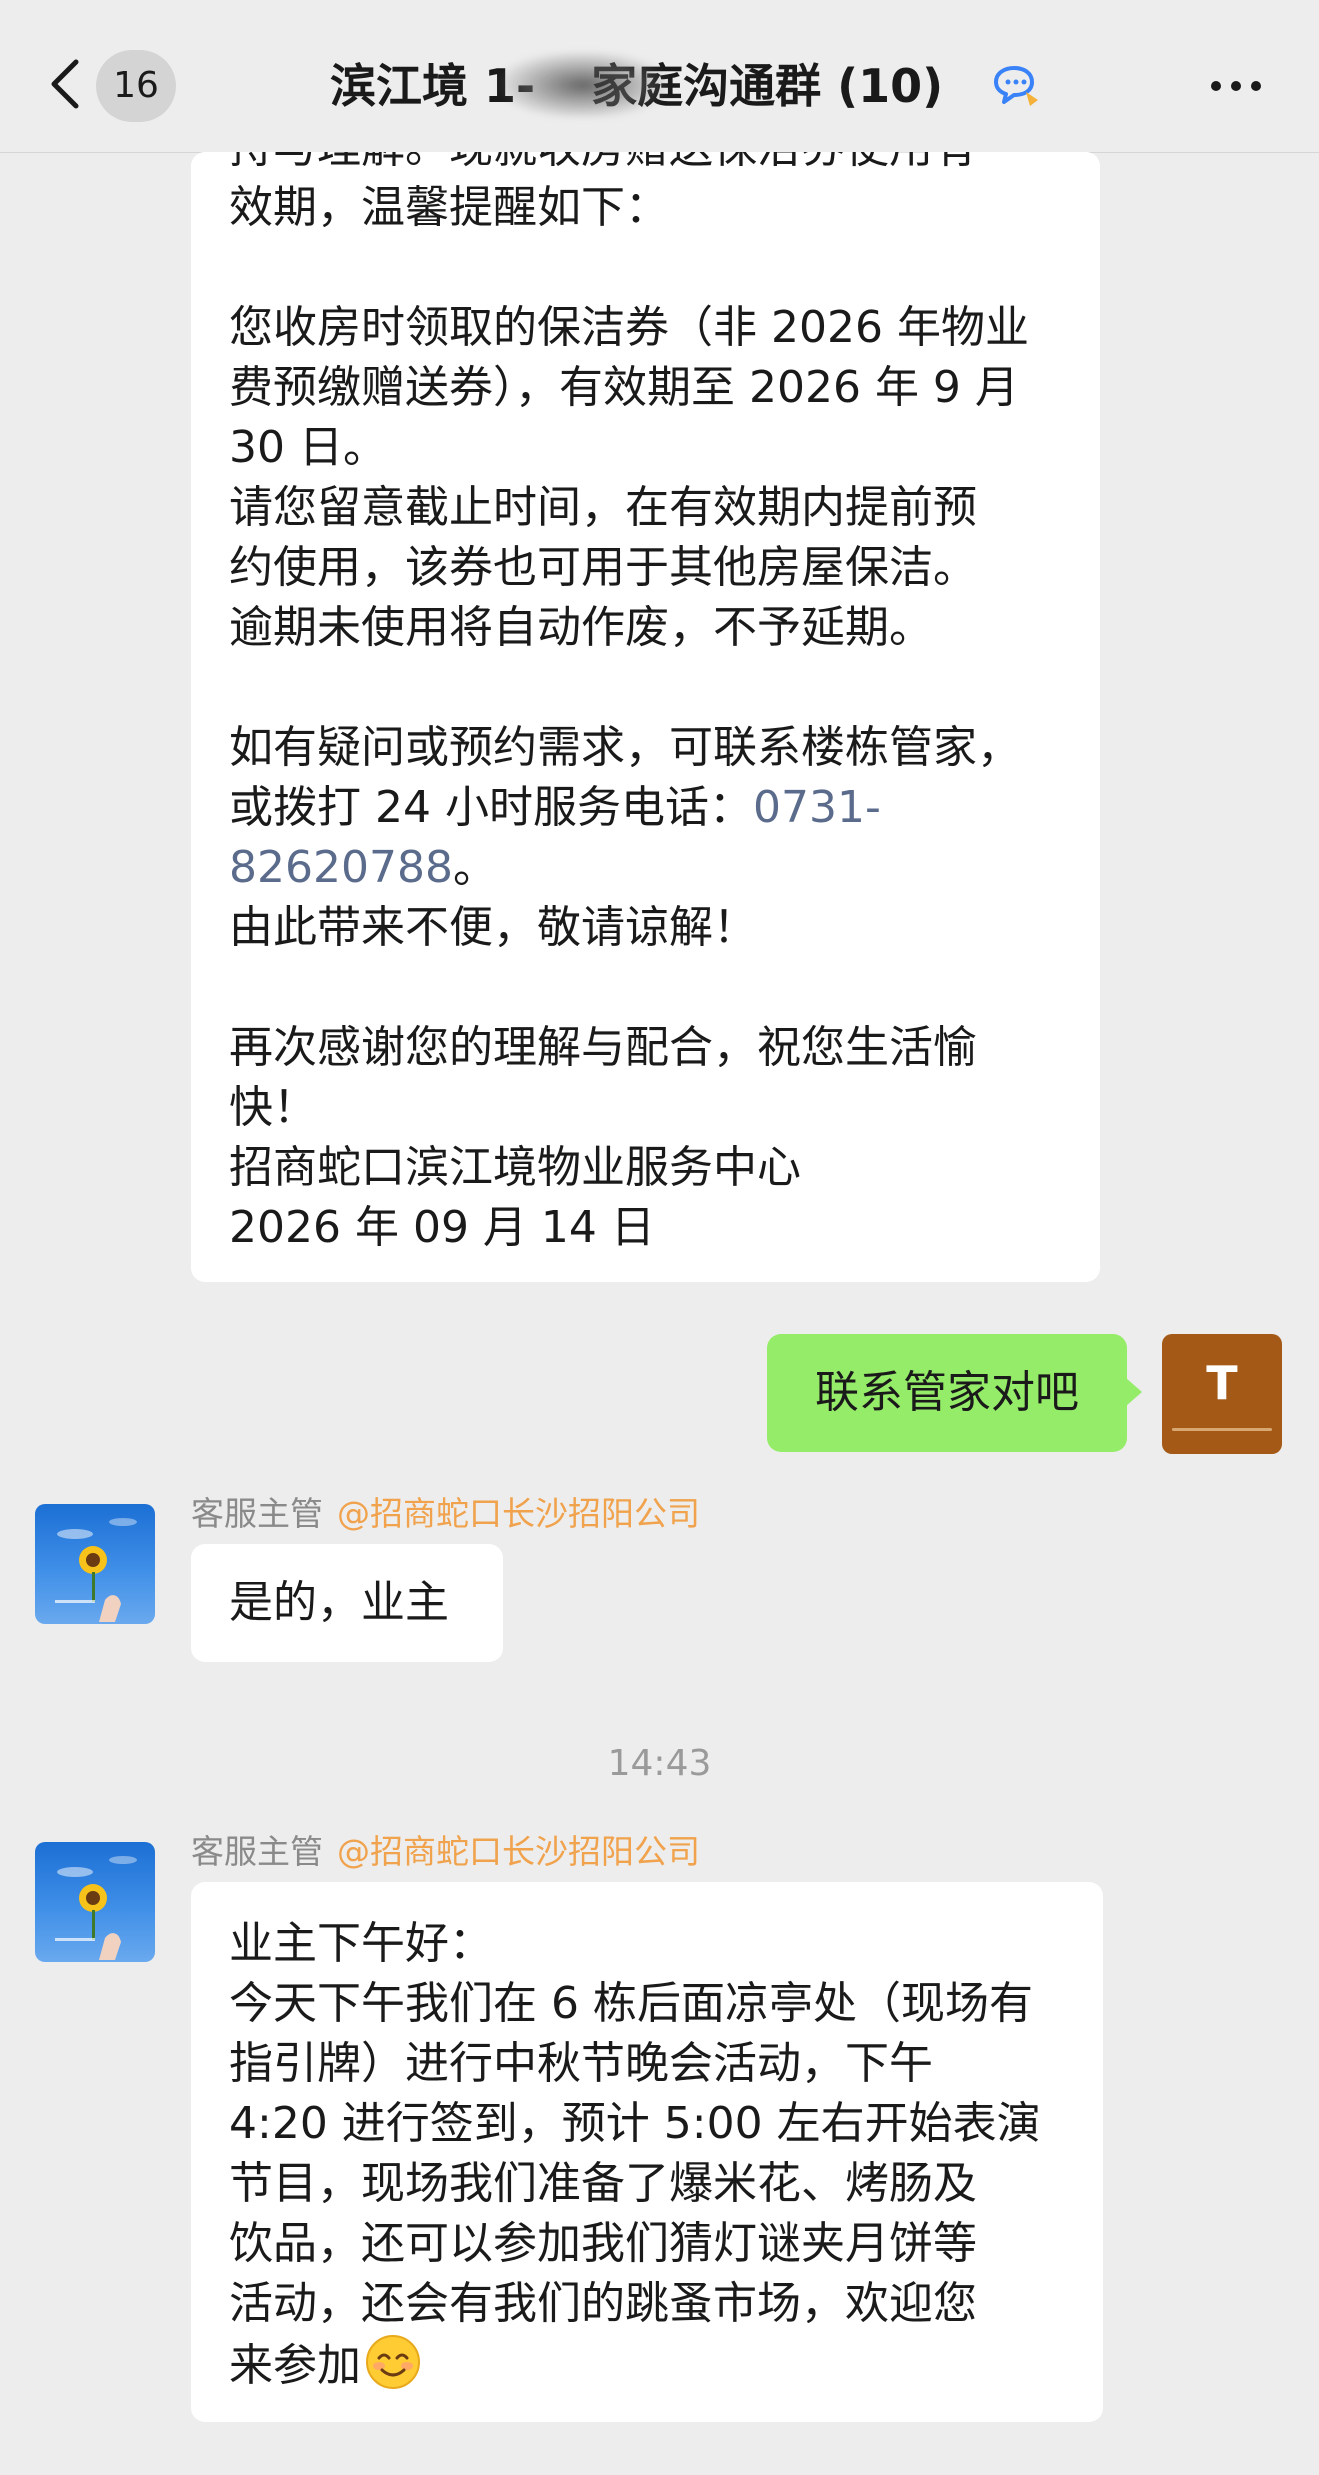 This screenshot has width=1319, height=2475. What do you see at coordinates (583, 85) in the screenshot?
I see `redaction-blur` at bounding box center [583, 85].